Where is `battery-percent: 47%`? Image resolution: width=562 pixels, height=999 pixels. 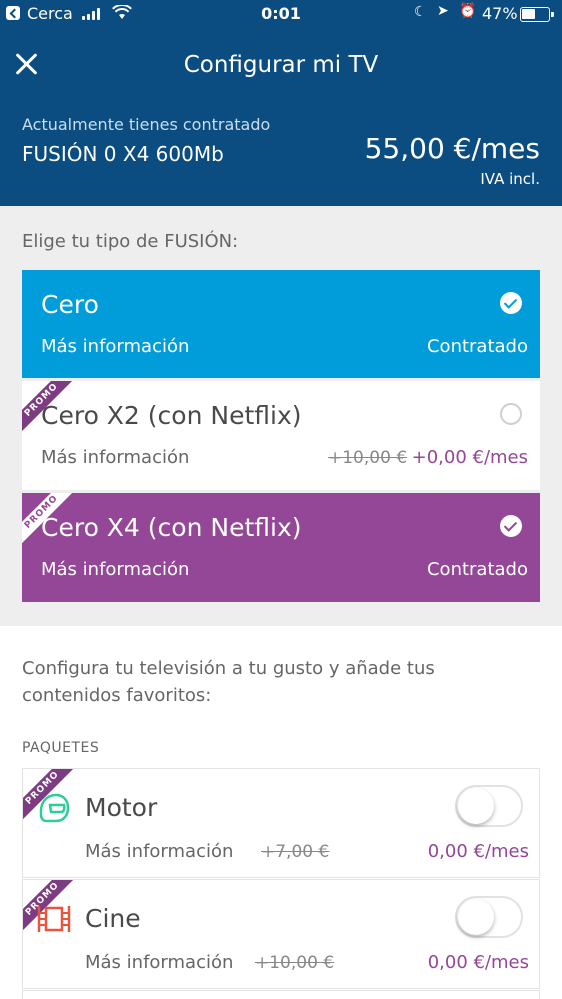 battery-percent: 47% is located at coordinates (500, 13).